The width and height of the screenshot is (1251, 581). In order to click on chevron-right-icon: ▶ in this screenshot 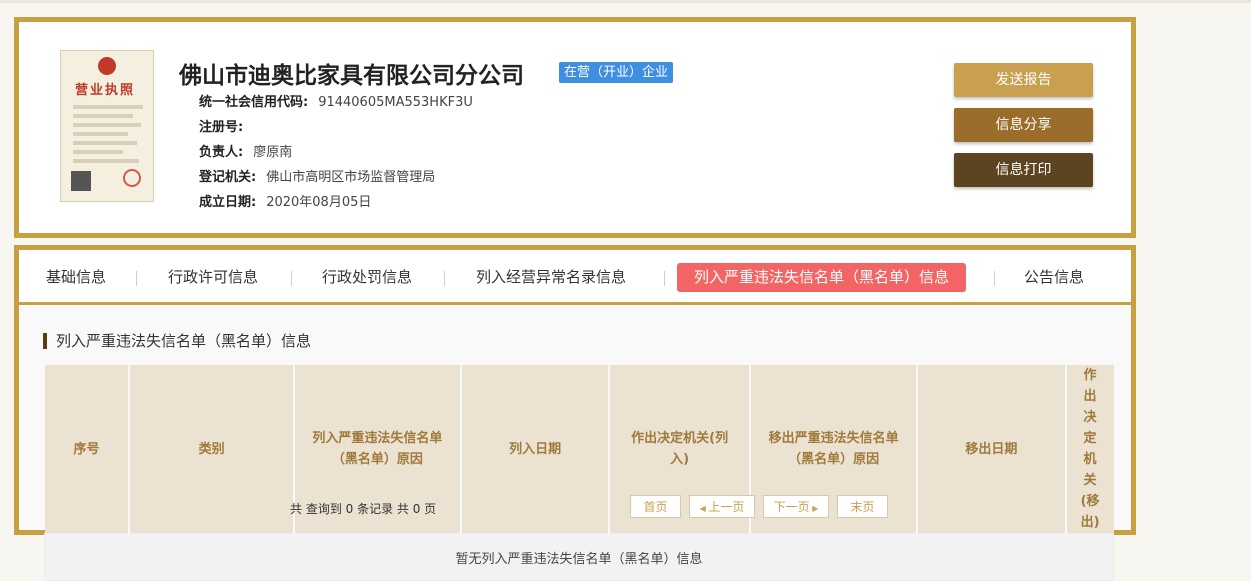, I will do `click(814, 508)`.